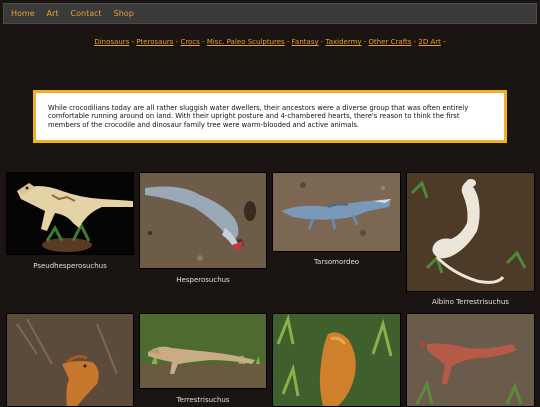  I want to click on nav-contact: Contact, so click(86, 13).